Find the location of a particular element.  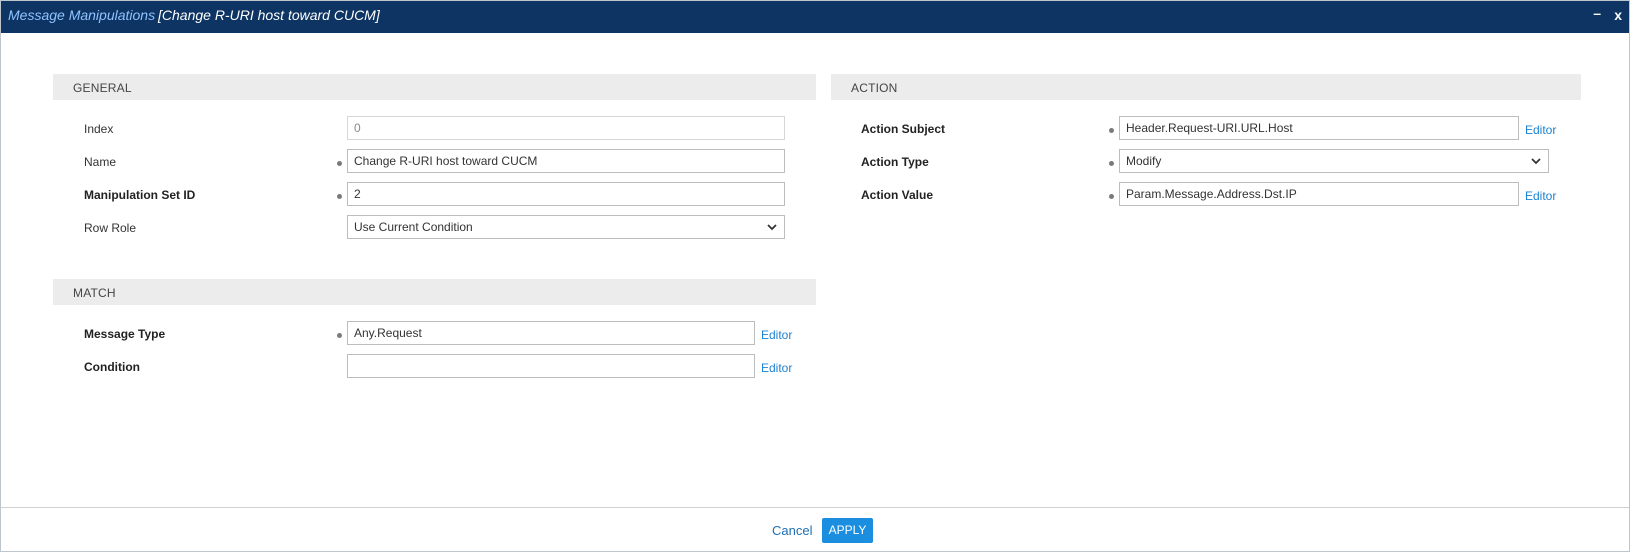

cancel-button: Cancel is located at coordinates (792, 530).